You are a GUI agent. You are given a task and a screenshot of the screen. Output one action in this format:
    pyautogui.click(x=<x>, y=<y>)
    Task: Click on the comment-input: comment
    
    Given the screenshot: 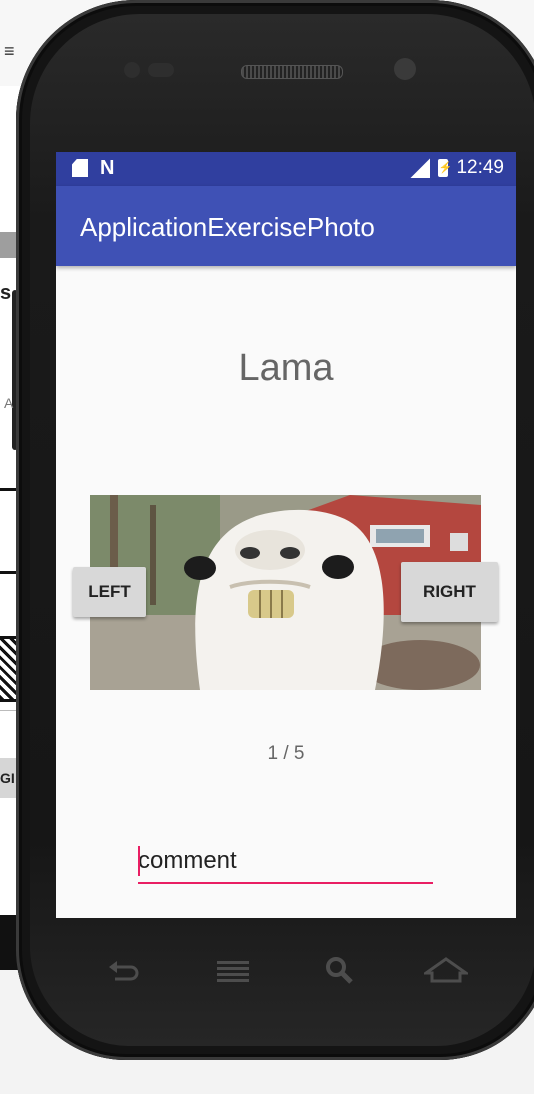 What is the action you would take?
    pyautogui.click(x=285, y=863)
    